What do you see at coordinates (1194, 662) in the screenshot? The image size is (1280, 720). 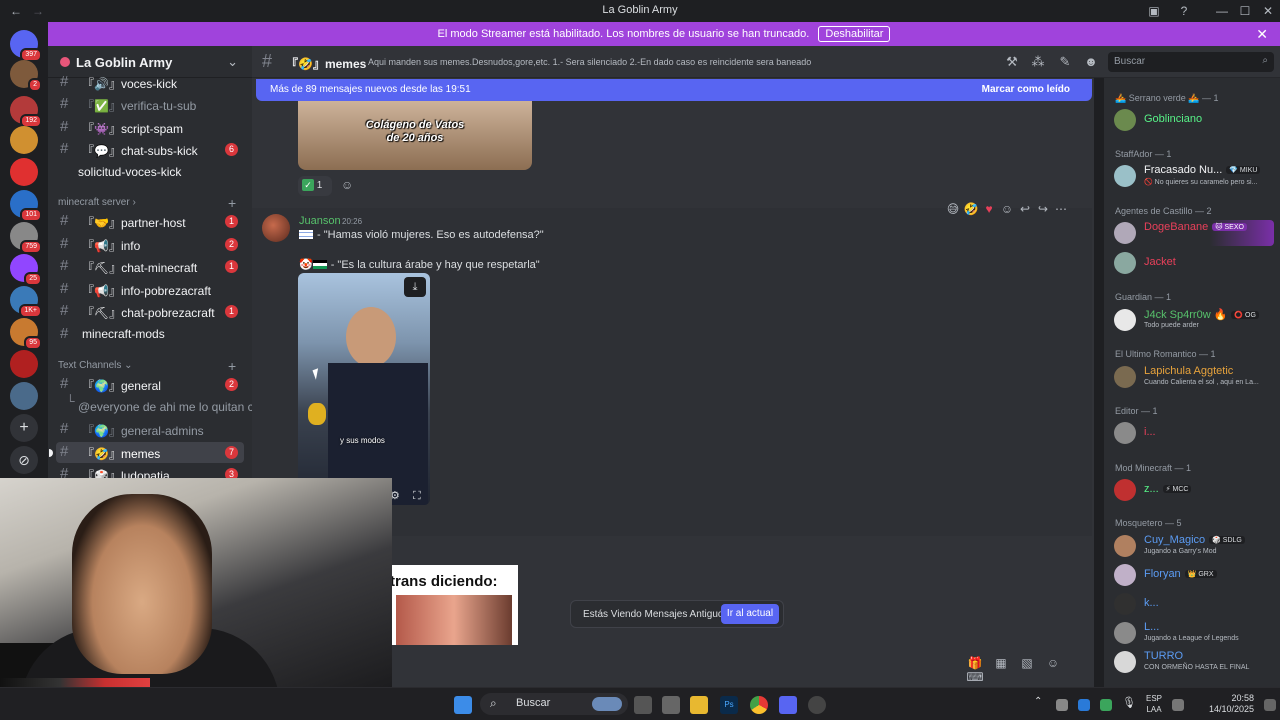 I see `member-item: TURRO CON ORMEÑO HASTA EL FINAL` at bounding box center [1194, 662].